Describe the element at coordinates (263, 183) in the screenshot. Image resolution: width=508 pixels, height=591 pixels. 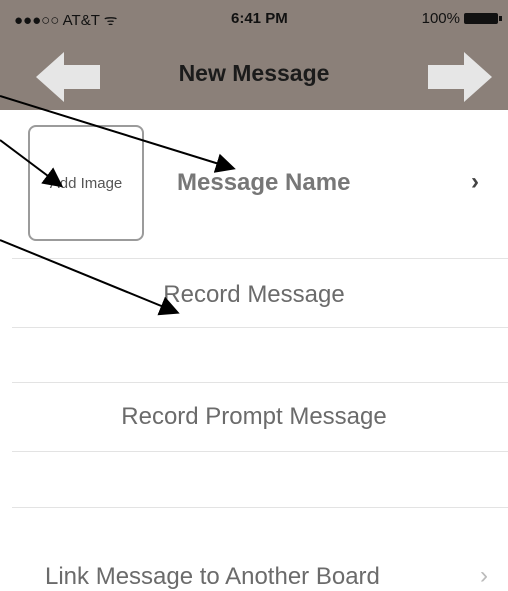
I see `message-name-field: Message Name` at that location.